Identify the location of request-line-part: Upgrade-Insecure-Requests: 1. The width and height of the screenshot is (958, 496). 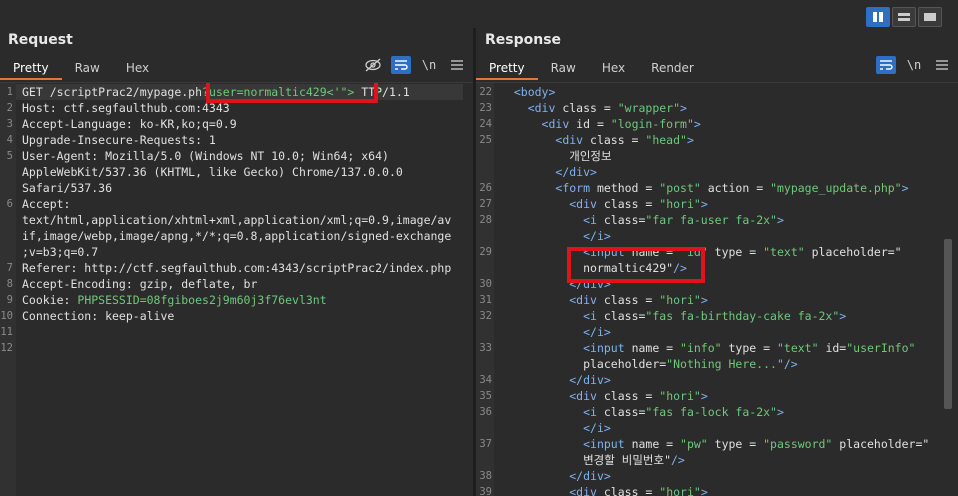
(119, 140).